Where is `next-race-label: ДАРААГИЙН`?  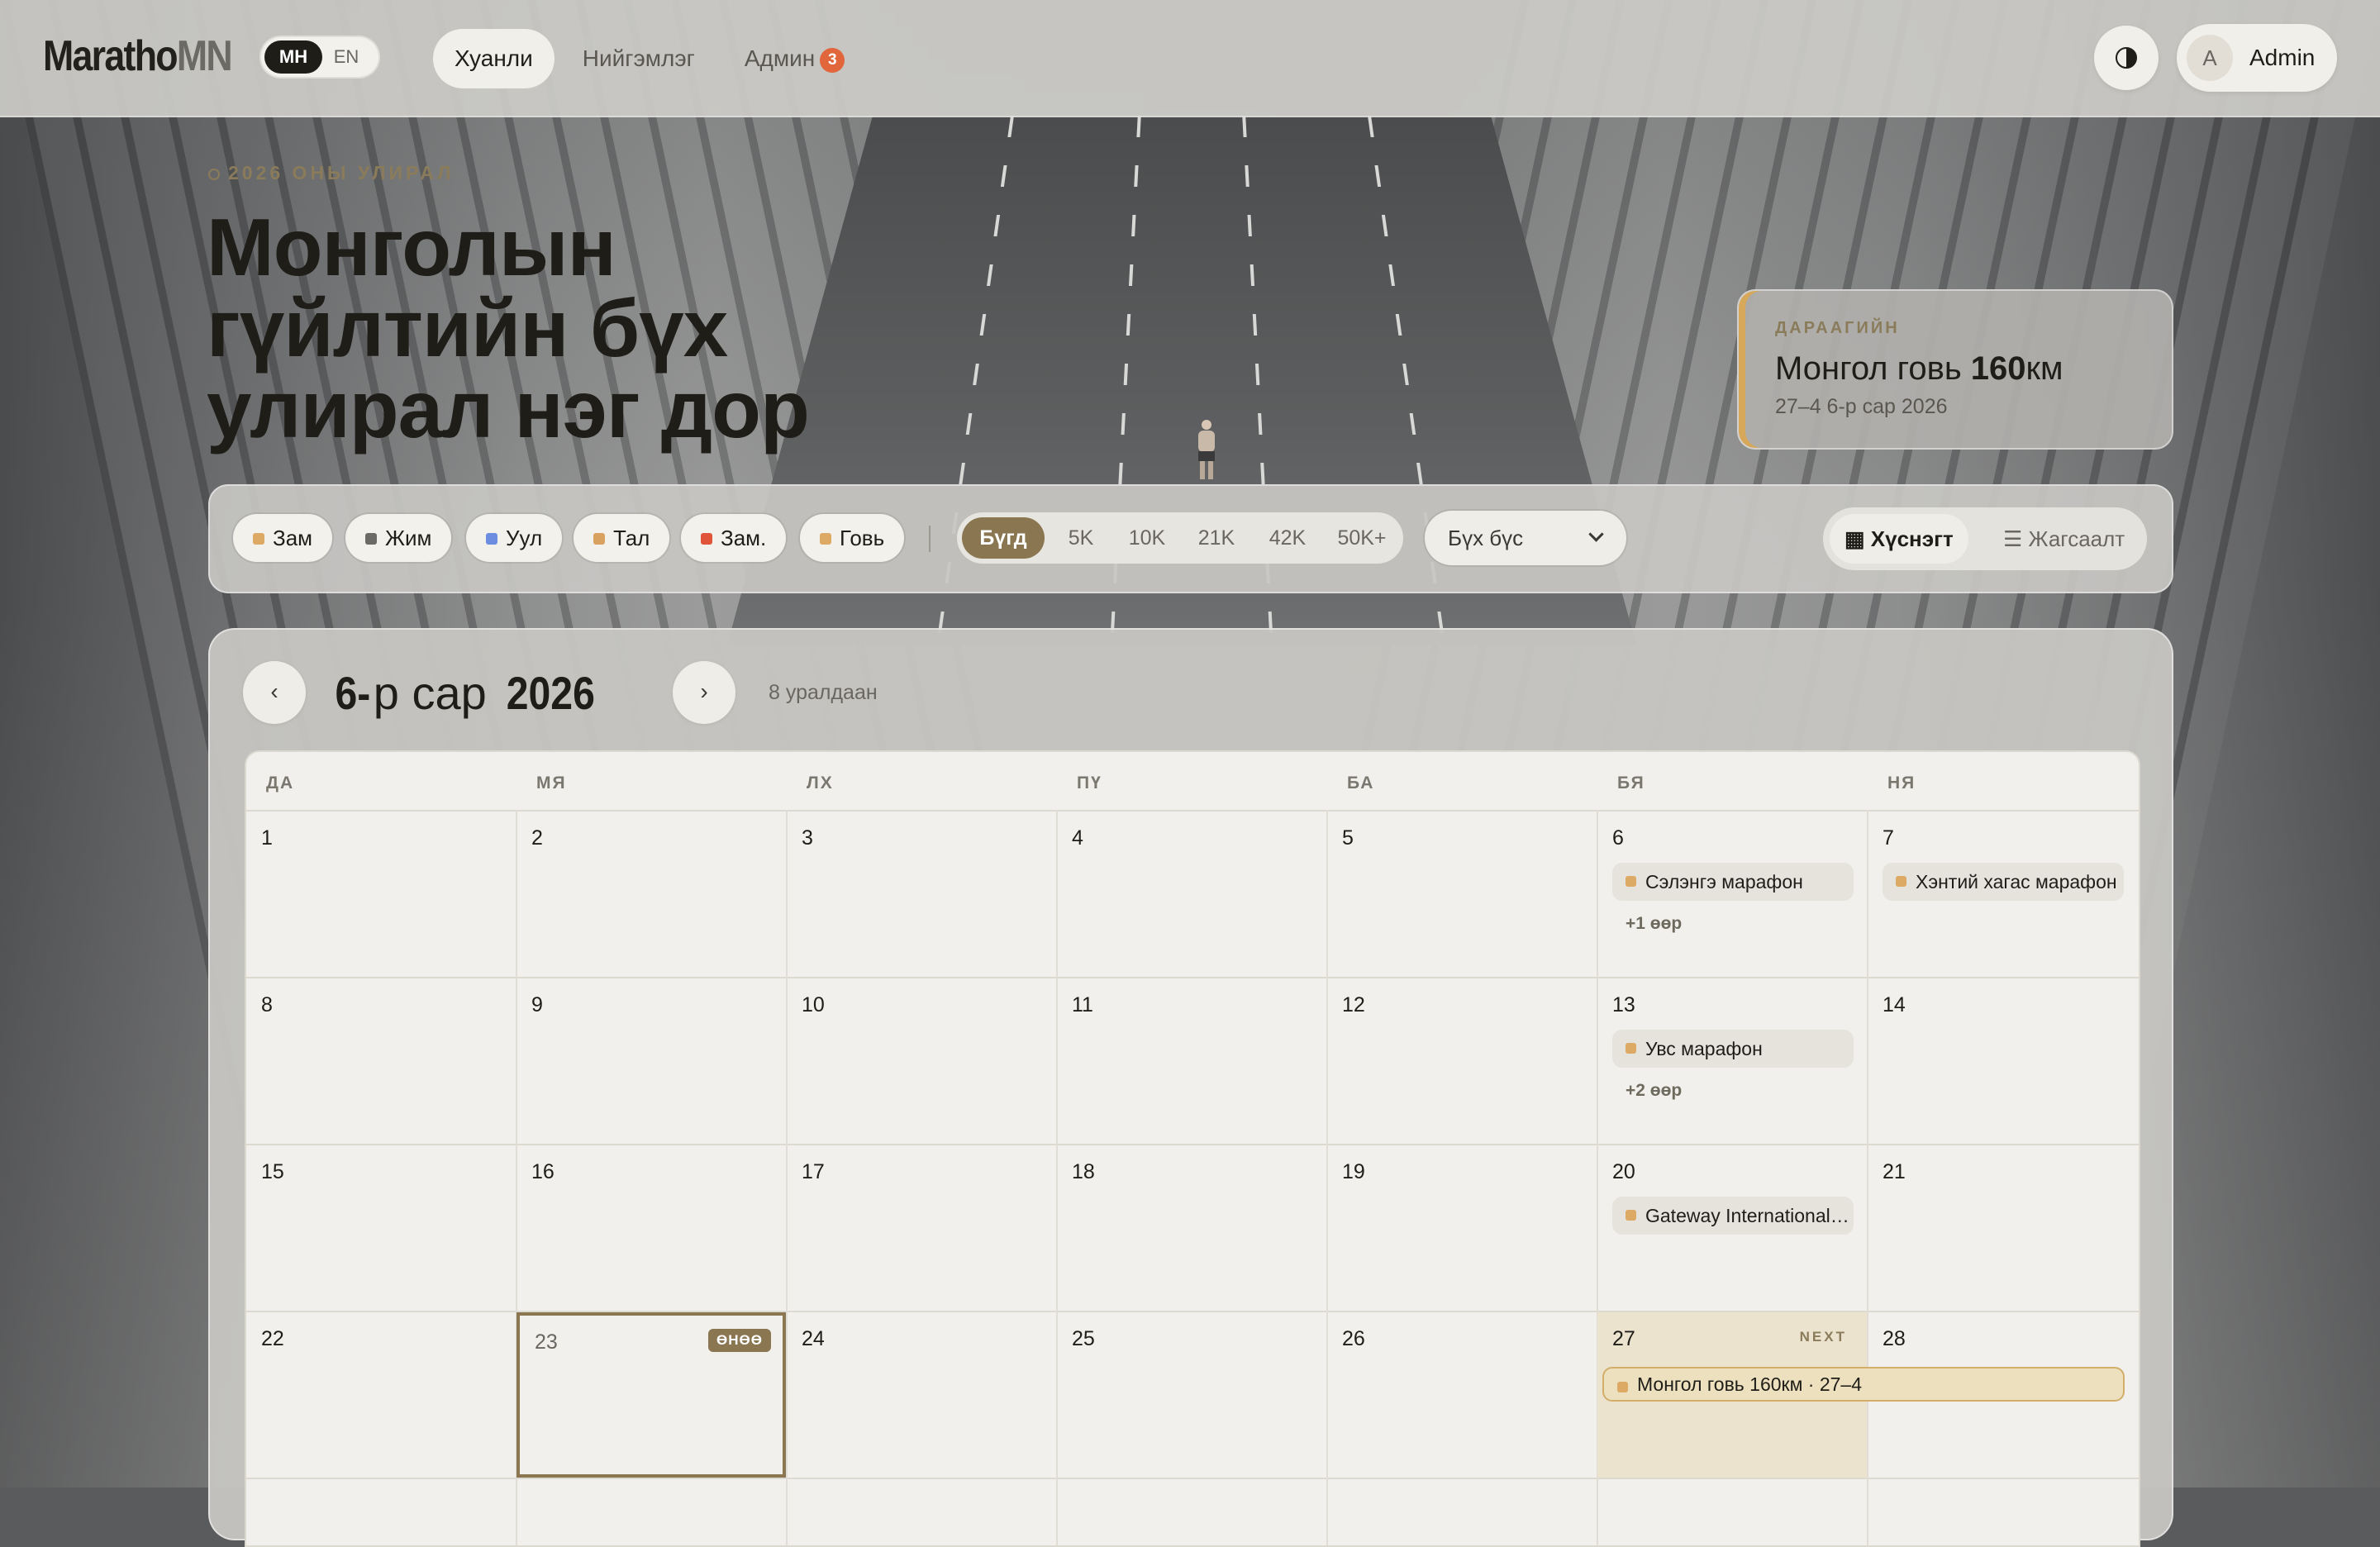 next-race-label: ДАРААГИЙН is located at coordinates (1837, 328).